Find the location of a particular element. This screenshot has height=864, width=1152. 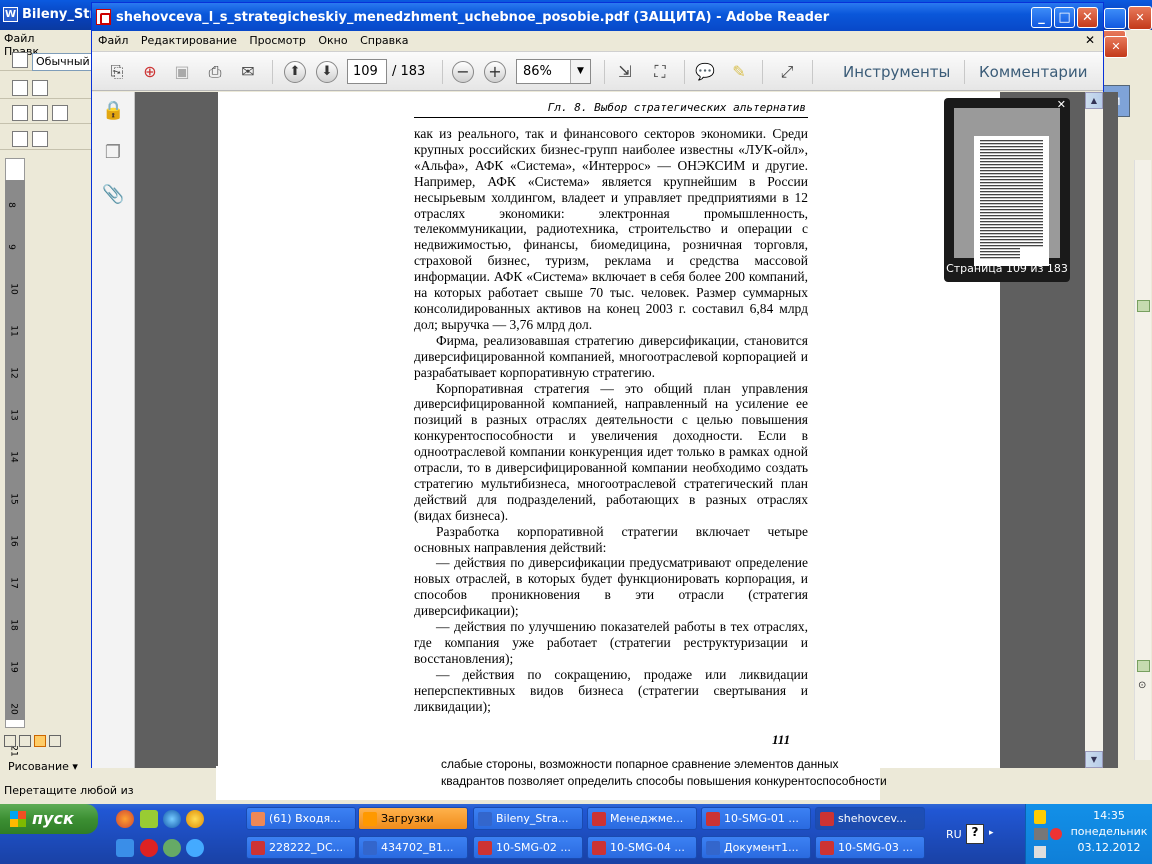

menu-help: Справка is located at coordinates (384, 40).